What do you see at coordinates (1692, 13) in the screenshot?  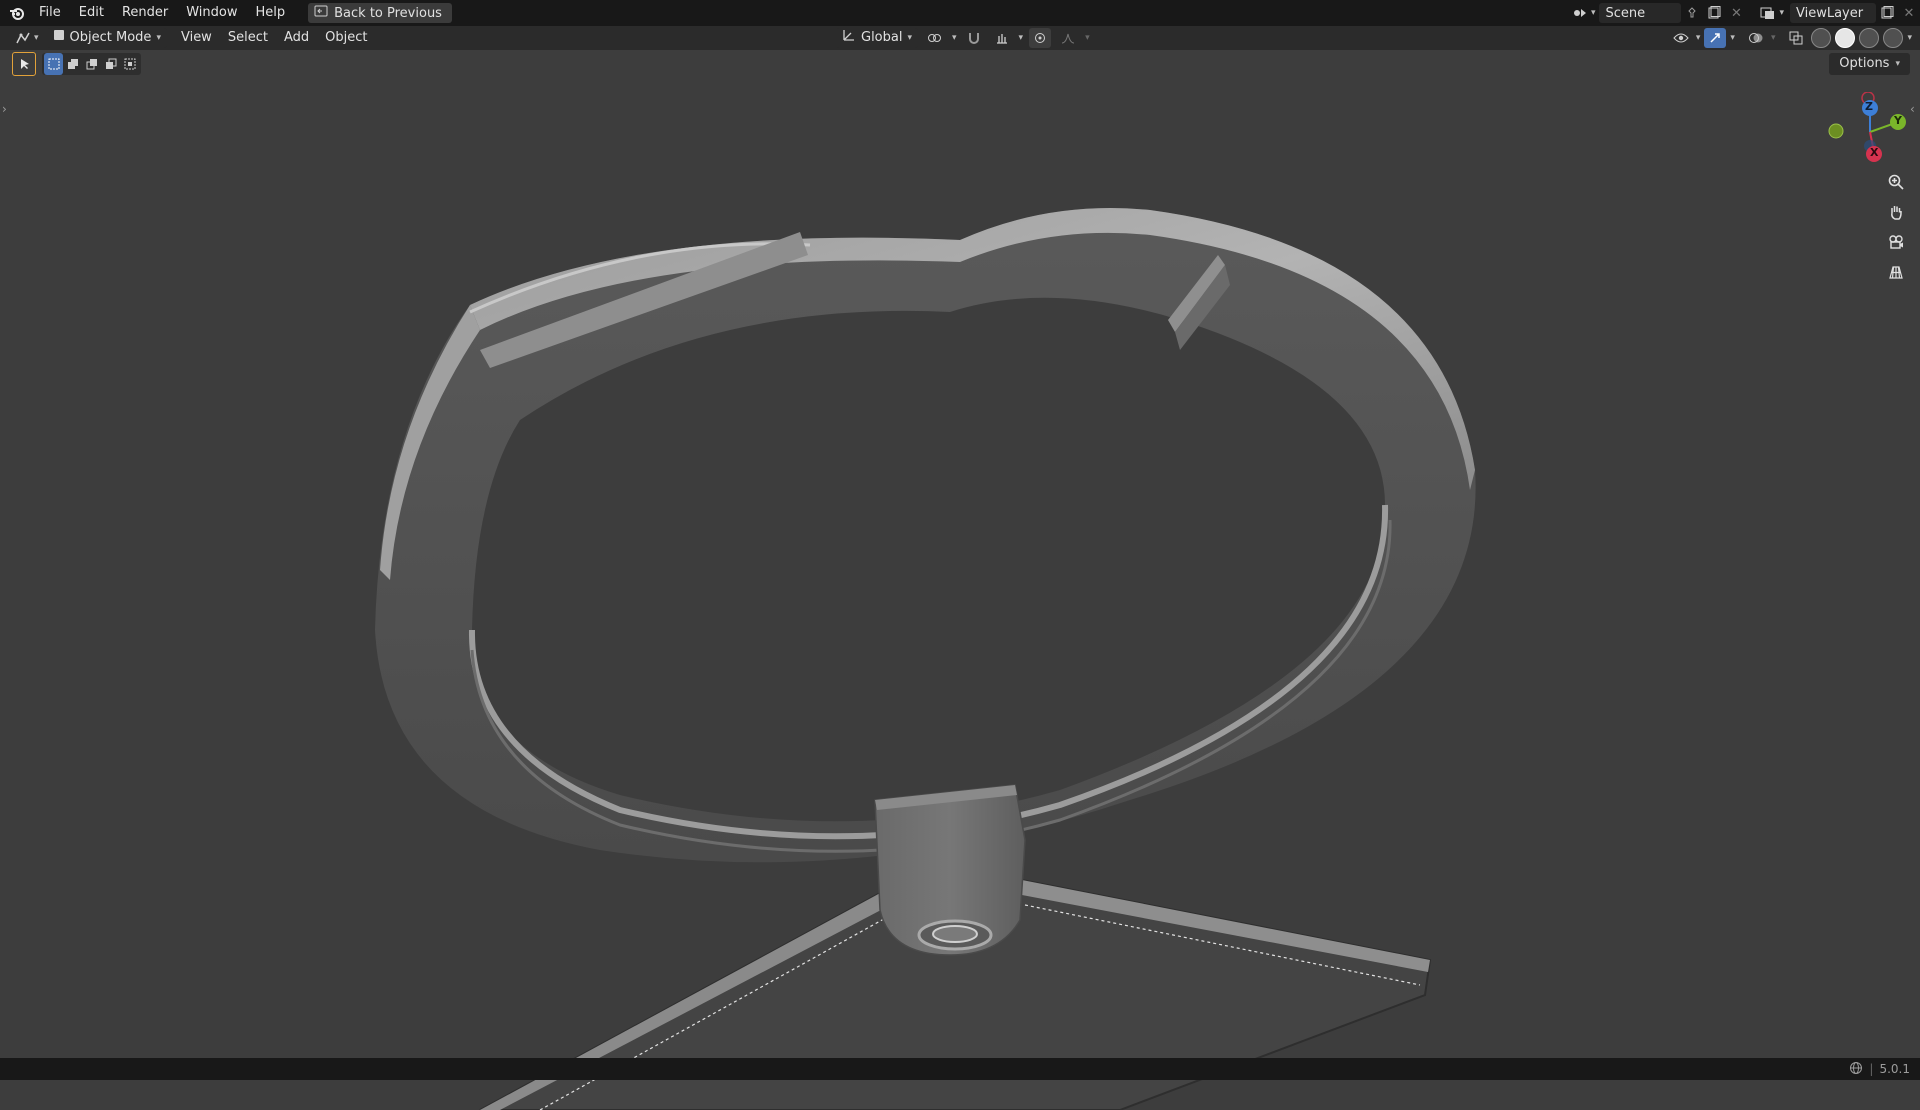 I see `pin-icon` at bounding box center [1692, 13].